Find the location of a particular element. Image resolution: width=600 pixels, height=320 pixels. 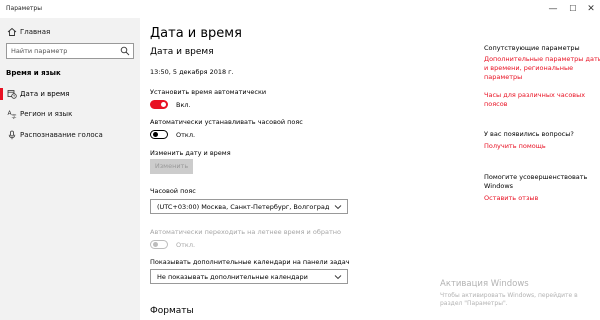

region-language-icon: A字 is located at coordinates (12, 115).